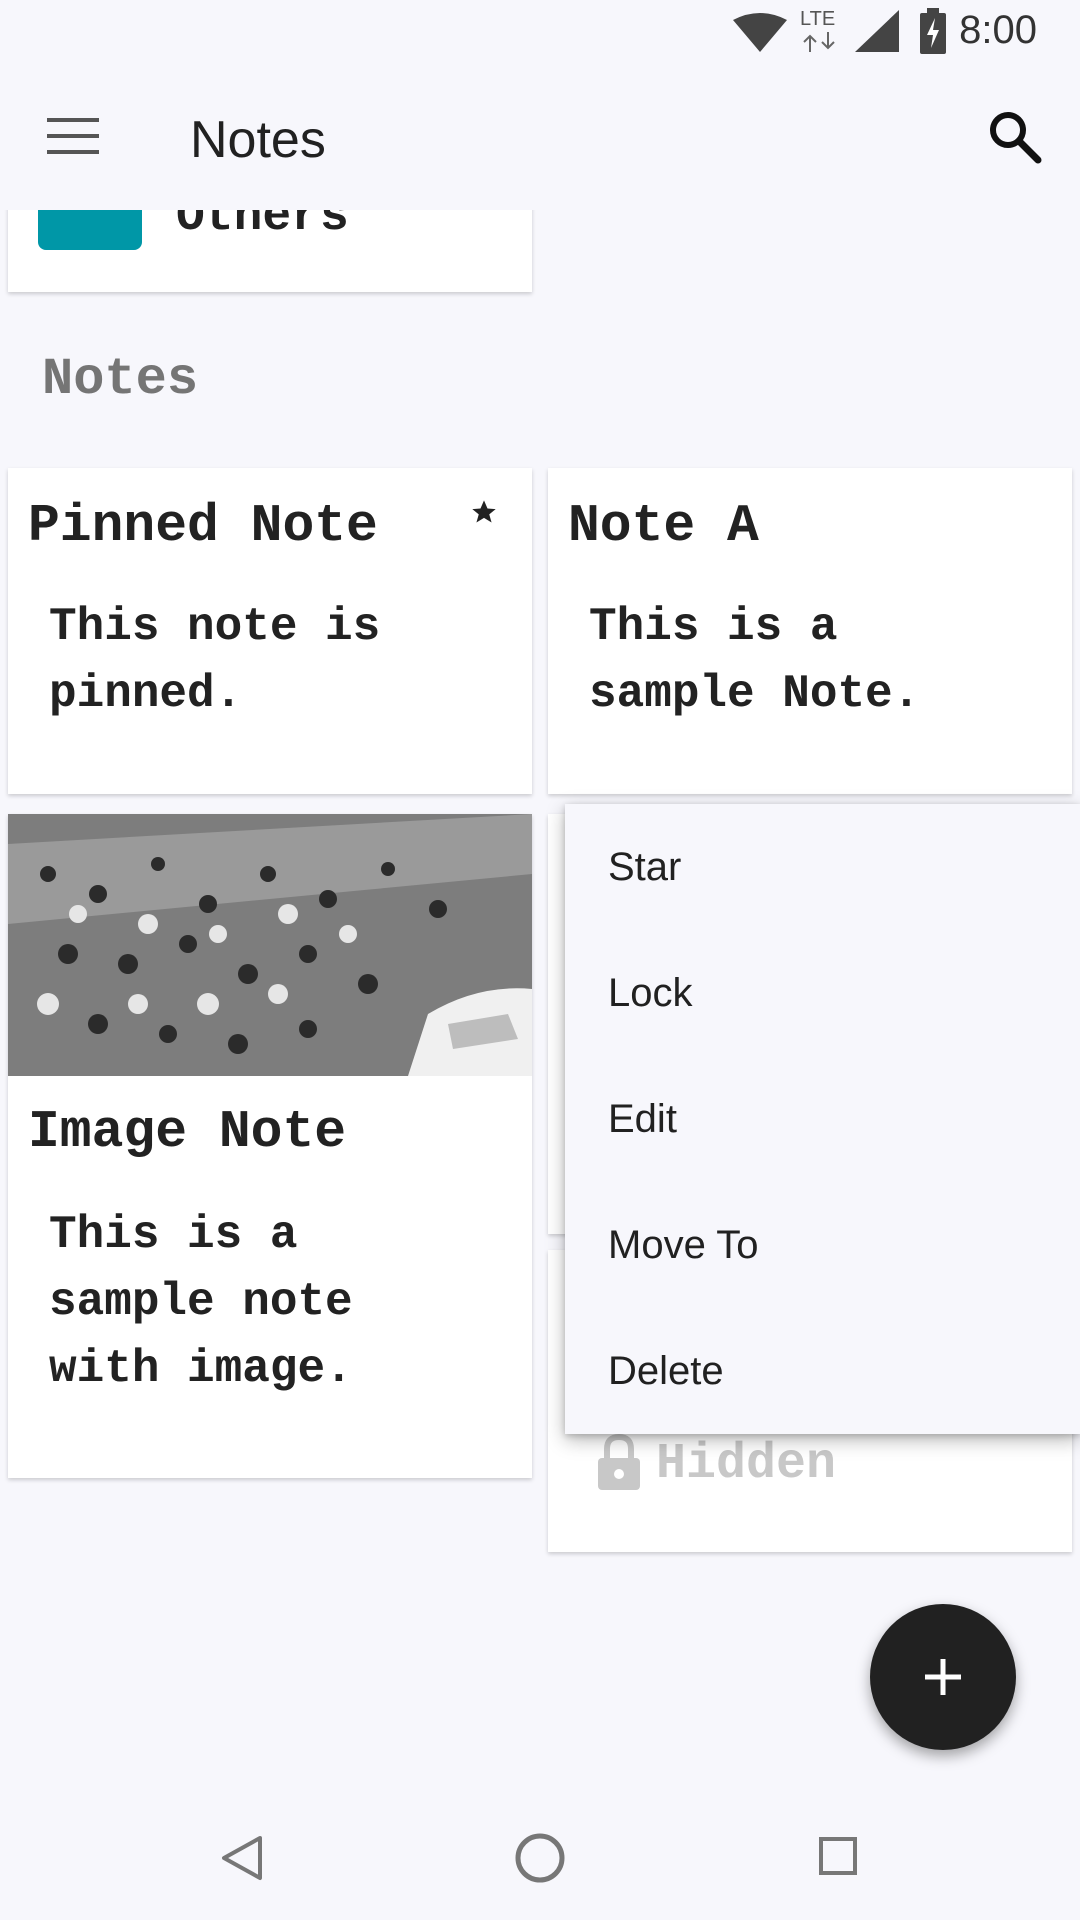 This screenshot has height=1920, width=1080. What do you see at coordinates (822, 867) in the screenshot?
I see `menu-item-star: Star` at bounding box center [822, 867].